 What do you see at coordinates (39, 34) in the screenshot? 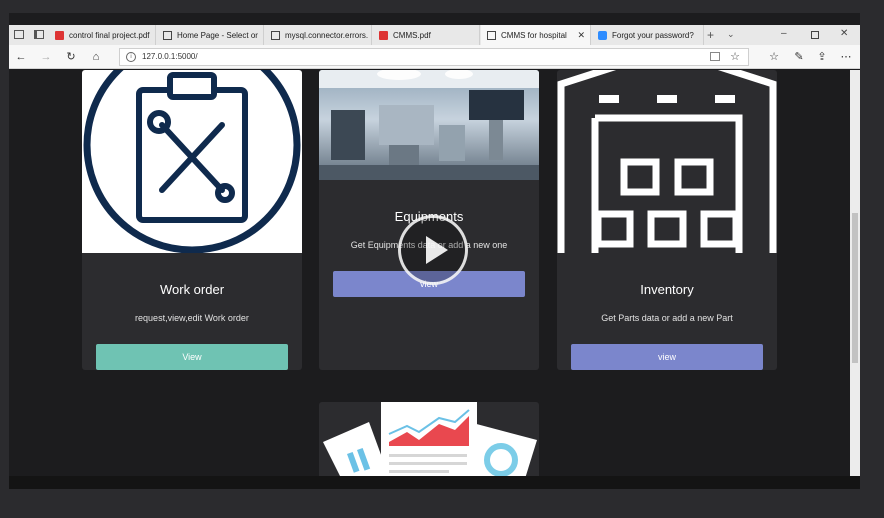
I see `set-aside-tabs-icon` at bounding box center [39, 34].